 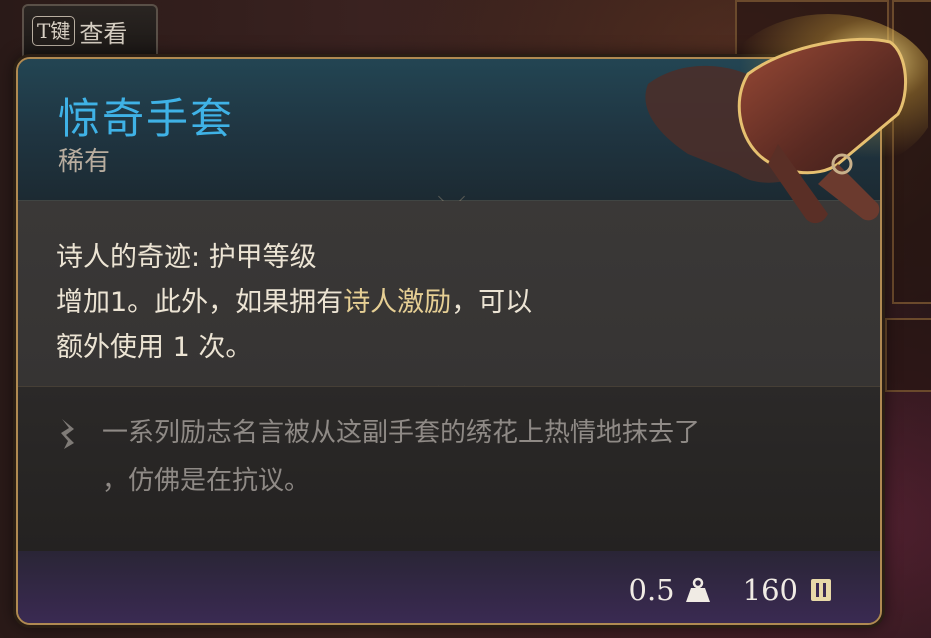 I want to click on effect-line1-rest: 护甲等级, so click(x=262, y=257).